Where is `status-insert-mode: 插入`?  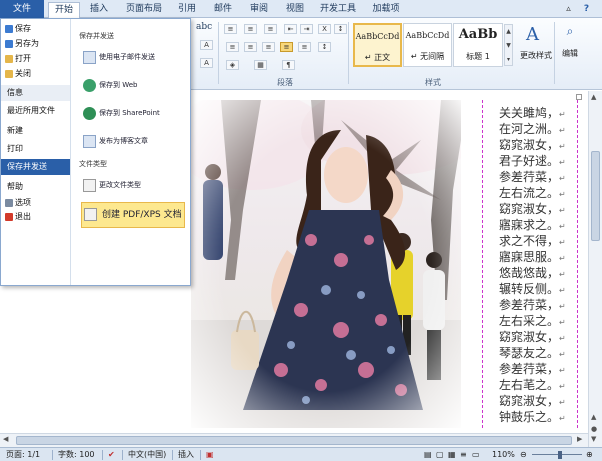 status-insert-mode: 插入 is located at coordinates (186, 454).